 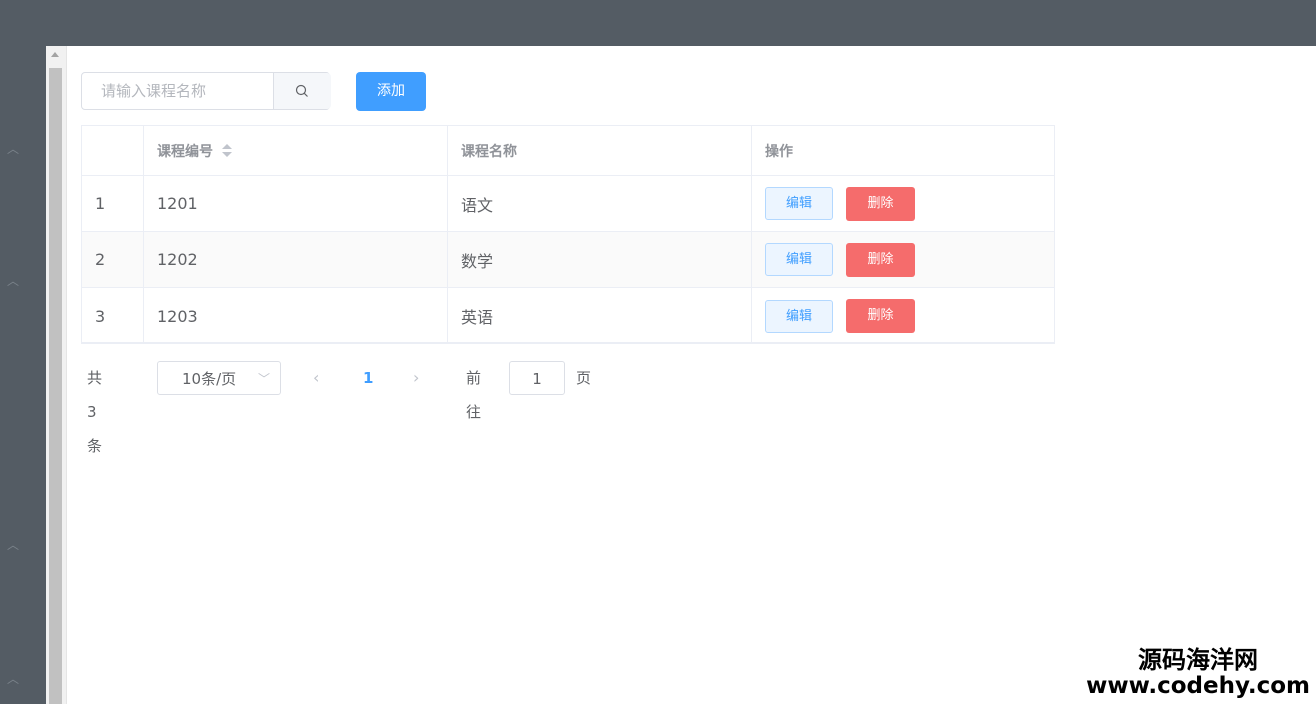 I want to click on header-index, so click(x=113, y=150).